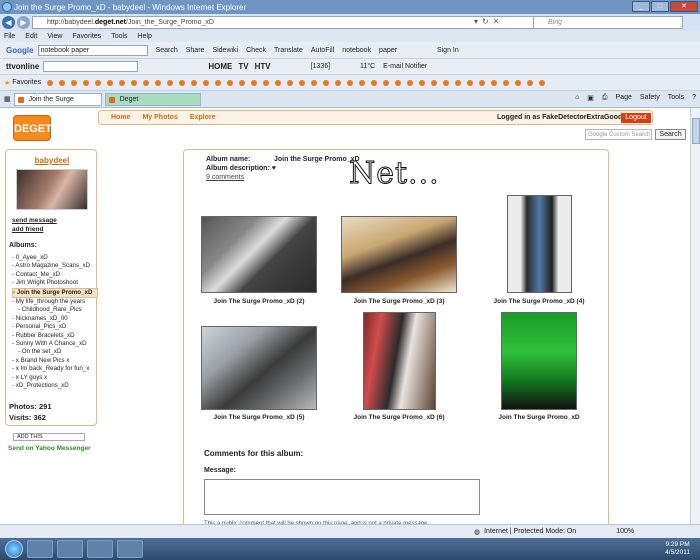 The width and height of the screenshot is (700, 560). I want to click on system-clock: 9:29 PM 4/5/2011, so click(677, 549).